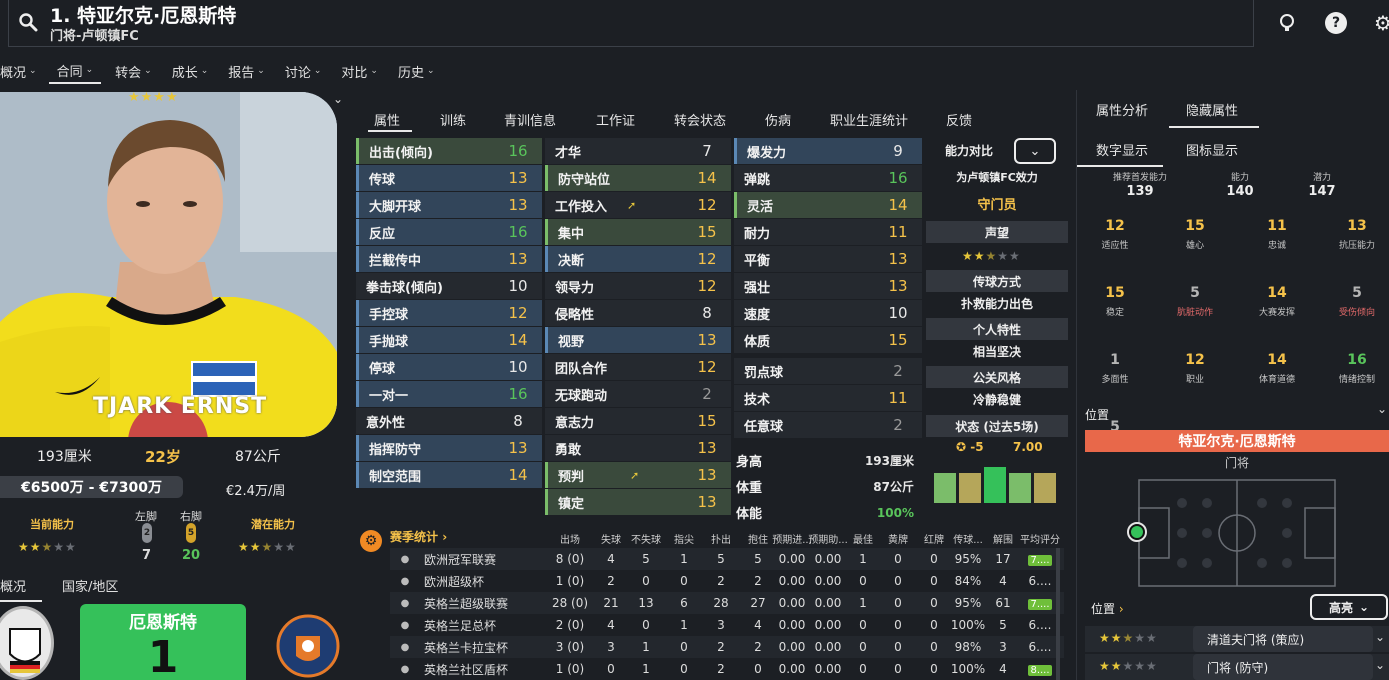 Image resolution: width=1389 pixels, height=680 pixels. What do you see at coordinates (828, 178) in the screenshot?
I see `attribute-row: 弹跳 16` at bounding box center [828, 178].